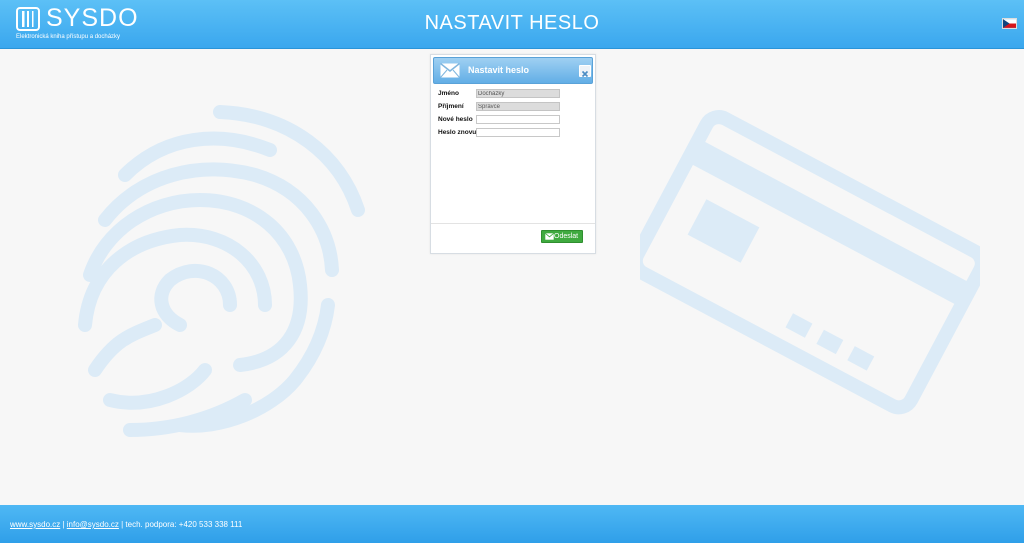  What do you see at coordinates (518, 119) in the screenshot?
I see `new-password-input` at bounding box center [518, 119].